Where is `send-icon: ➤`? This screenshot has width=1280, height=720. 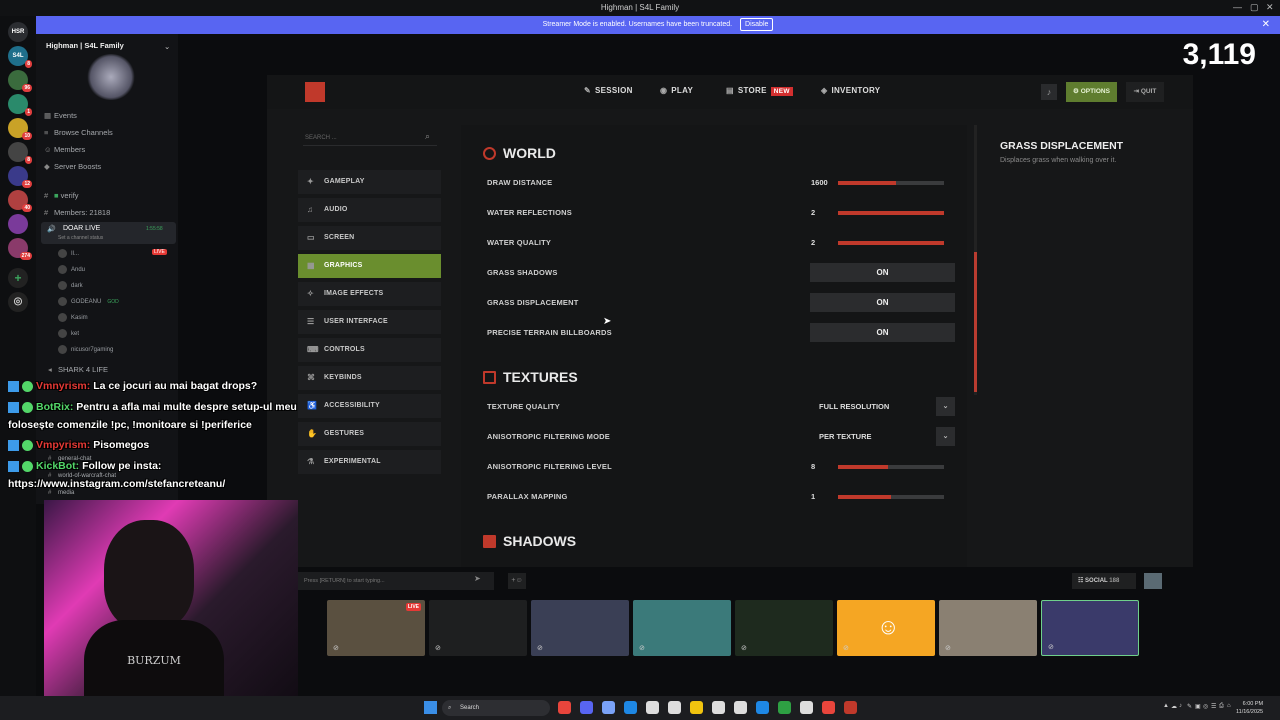 send-icon: ➤ is located at coordinates (477, 578).